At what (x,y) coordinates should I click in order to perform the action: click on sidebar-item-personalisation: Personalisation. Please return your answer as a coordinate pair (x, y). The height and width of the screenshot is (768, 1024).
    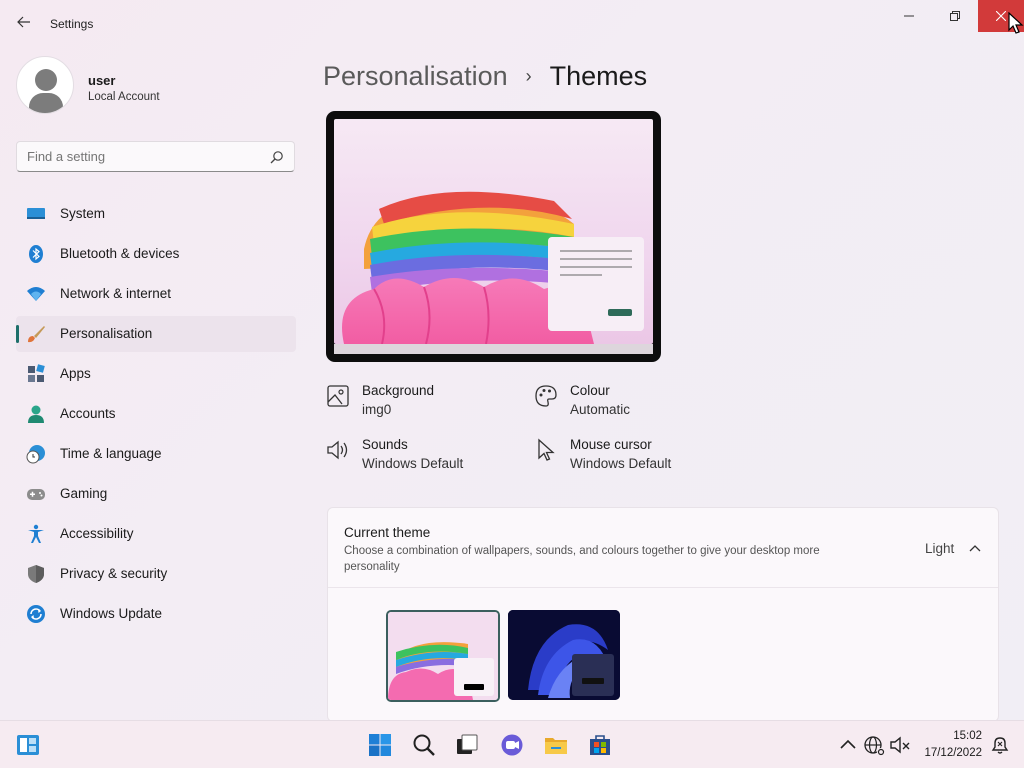
    Looking at the image, I should click on (156, 334).